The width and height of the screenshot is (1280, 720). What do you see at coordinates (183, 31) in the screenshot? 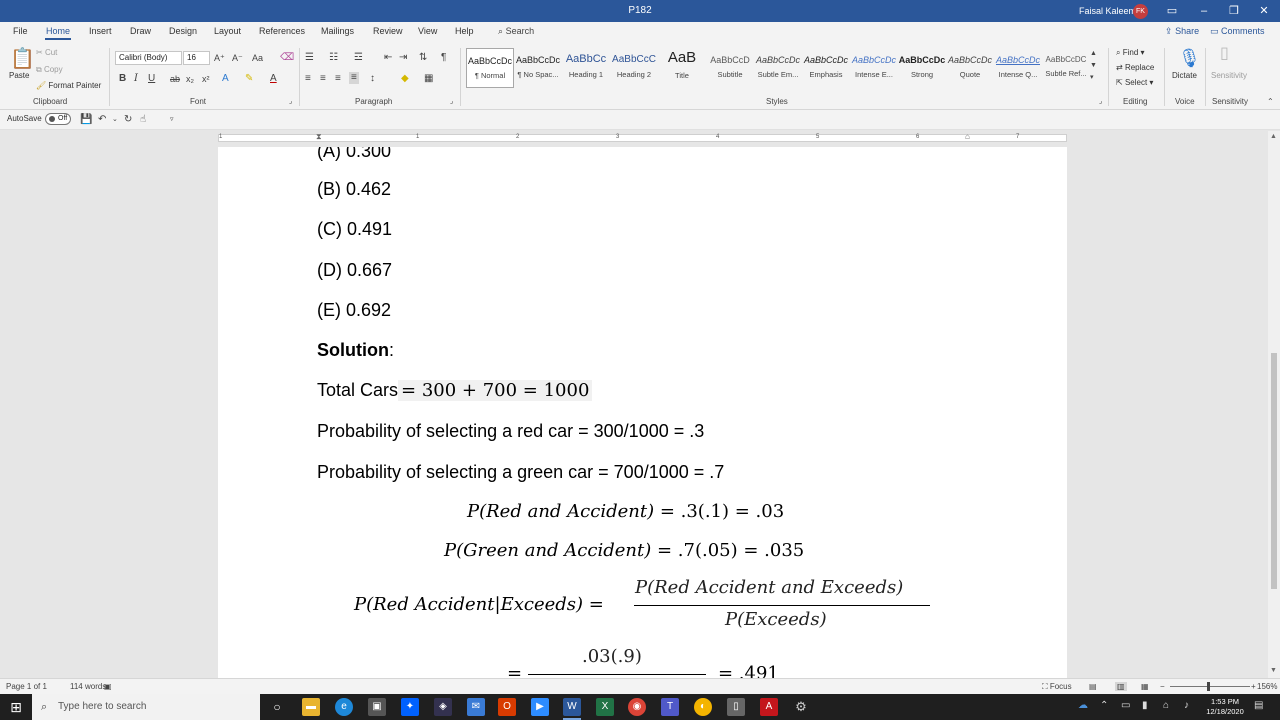
I see `tab-design: Design` at bounding box center [183, 31].